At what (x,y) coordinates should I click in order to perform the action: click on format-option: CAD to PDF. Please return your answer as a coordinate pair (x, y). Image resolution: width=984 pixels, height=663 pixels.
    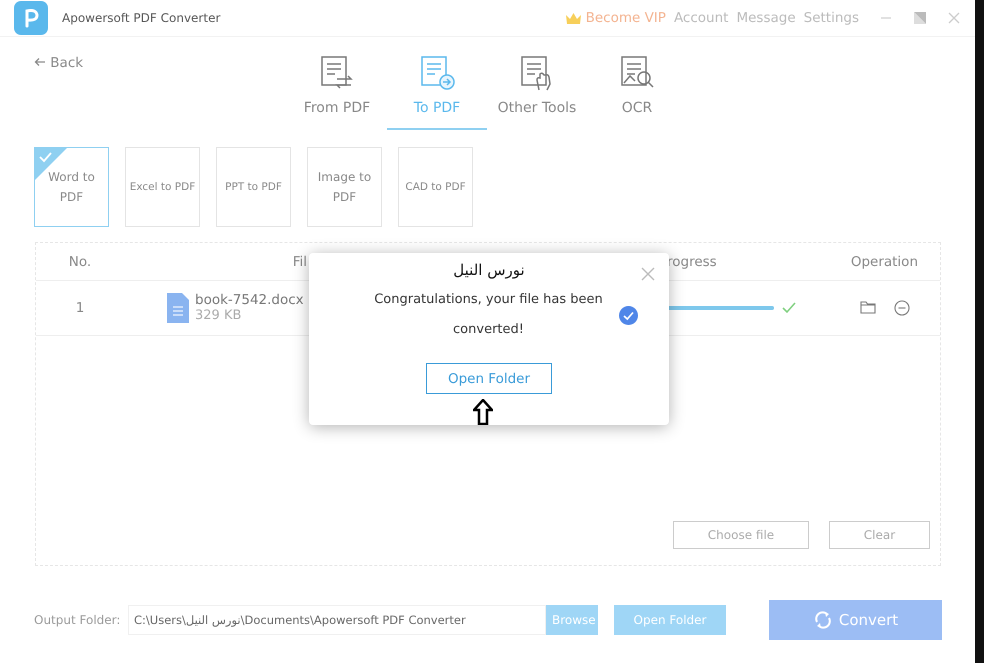
    Looking at the image, I should click on (435, 187).